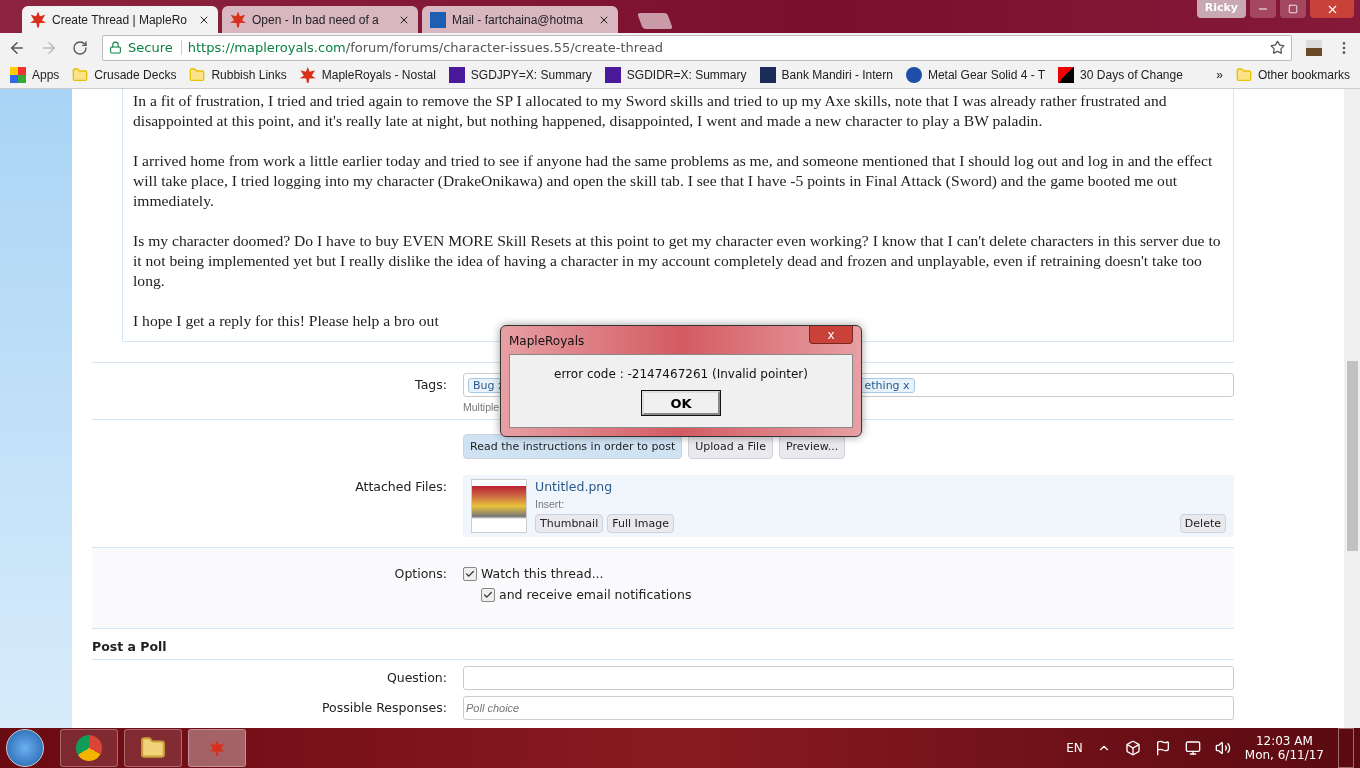 Image resolution: width=1360 pixels, height=768 pixels. I want to click on post-paragraph: In a fit of frustration, I tried and tried again to remove the SP I allocated to my Sword skills and tried to up my Axe skills, note that I was already rather frustrated and disappointed at this point, and it's really late at night, but nothing happened, disappointed, I went and made a new character to play a BW paladin., so click(650, 111).